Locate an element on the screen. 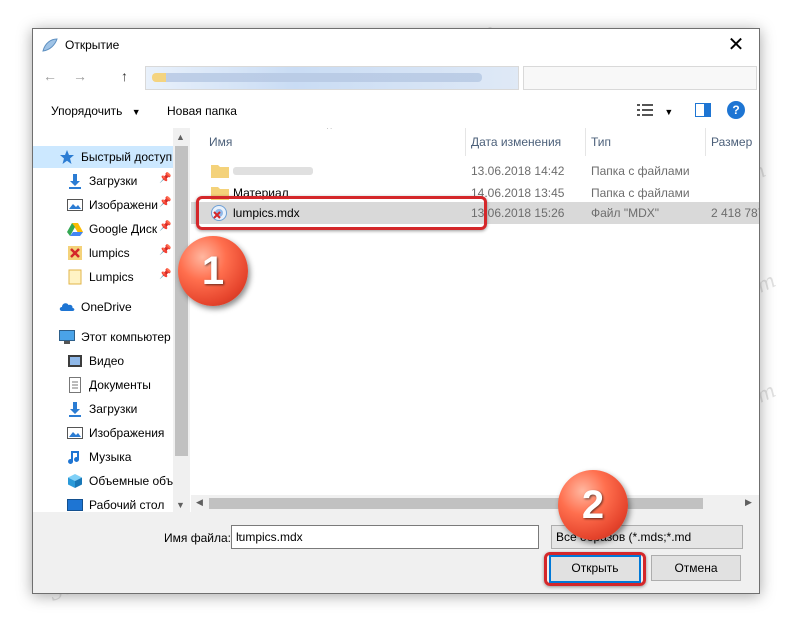 Image resolution: width=791 pixels, height=625 pixels. forward-button: → is located at coordinates (80, 76).